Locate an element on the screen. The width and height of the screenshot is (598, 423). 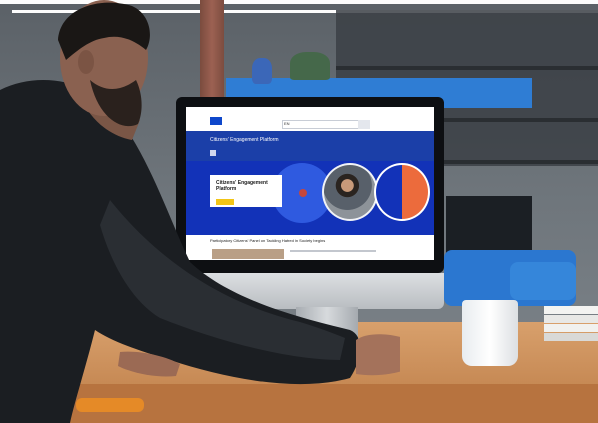
tv is located at coordinates (489, 226).